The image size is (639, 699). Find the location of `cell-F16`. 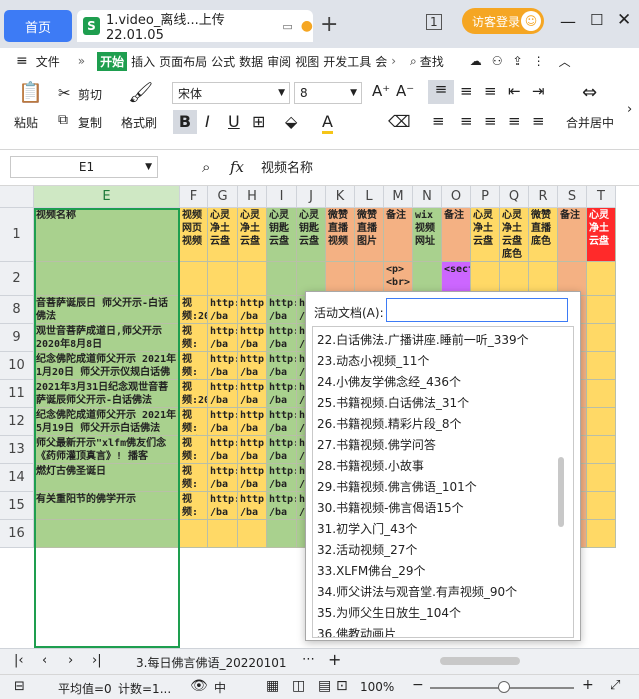

cell-F16 is located at coordinates (194, 534).